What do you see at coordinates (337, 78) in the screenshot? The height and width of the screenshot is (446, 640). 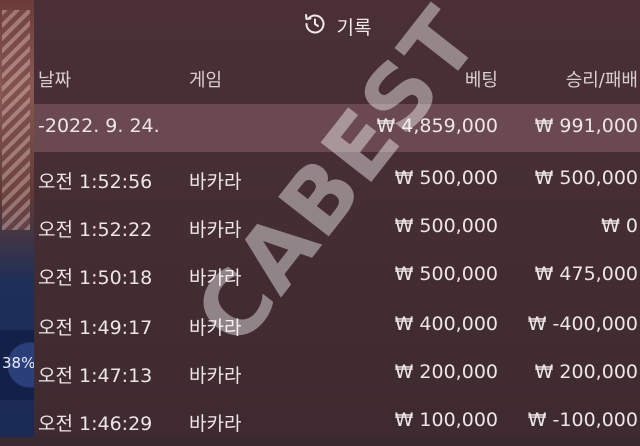 I see `column-headers: 날짜 게임 베팅 승리/패배` at bounding box center [337, 78].